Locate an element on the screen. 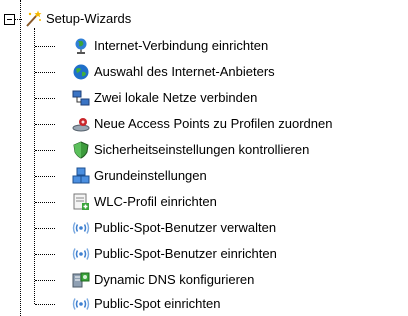  item-label: Dynamic DNS konfigurieren is located at coordinates (174, 279).